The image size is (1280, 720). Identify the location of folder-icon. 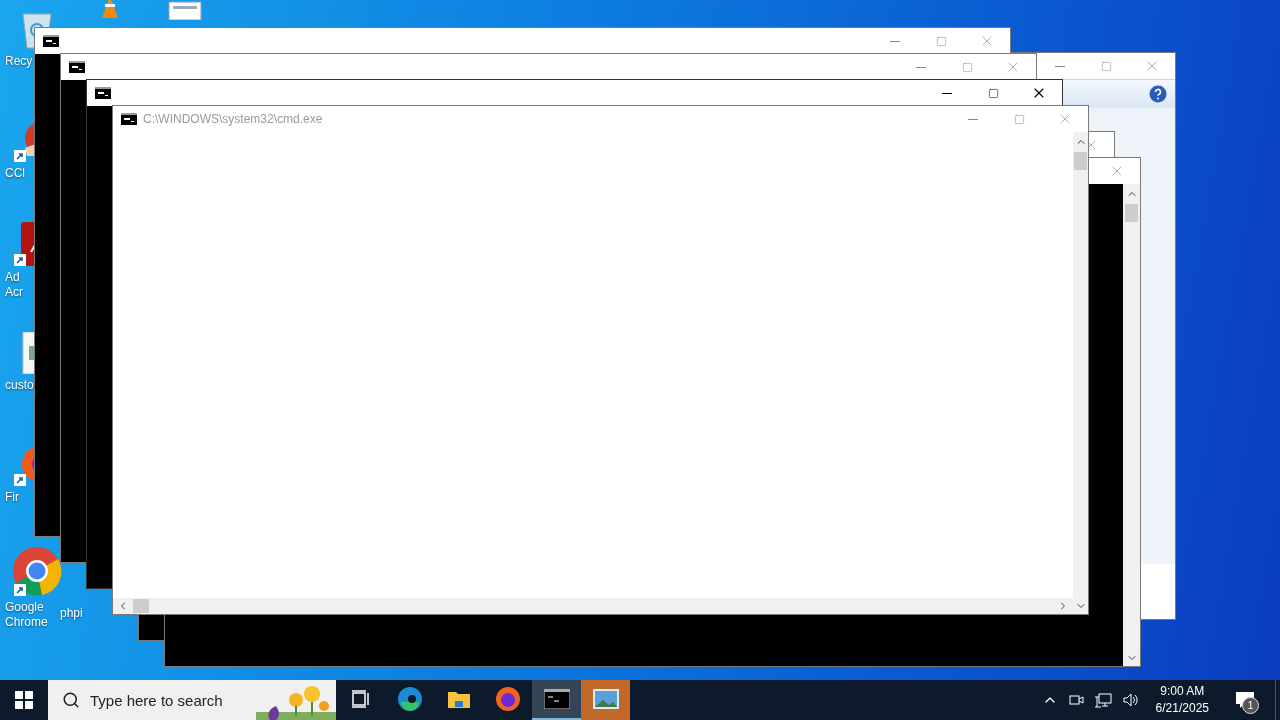
(458, 699).